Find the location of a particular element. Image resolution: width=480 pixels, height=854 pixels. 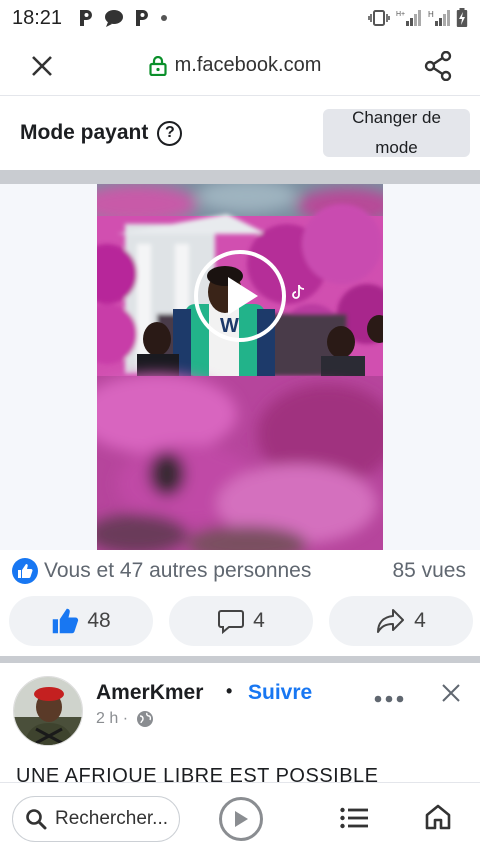

status-time: 18:21 is located at coordinates (37, 17).